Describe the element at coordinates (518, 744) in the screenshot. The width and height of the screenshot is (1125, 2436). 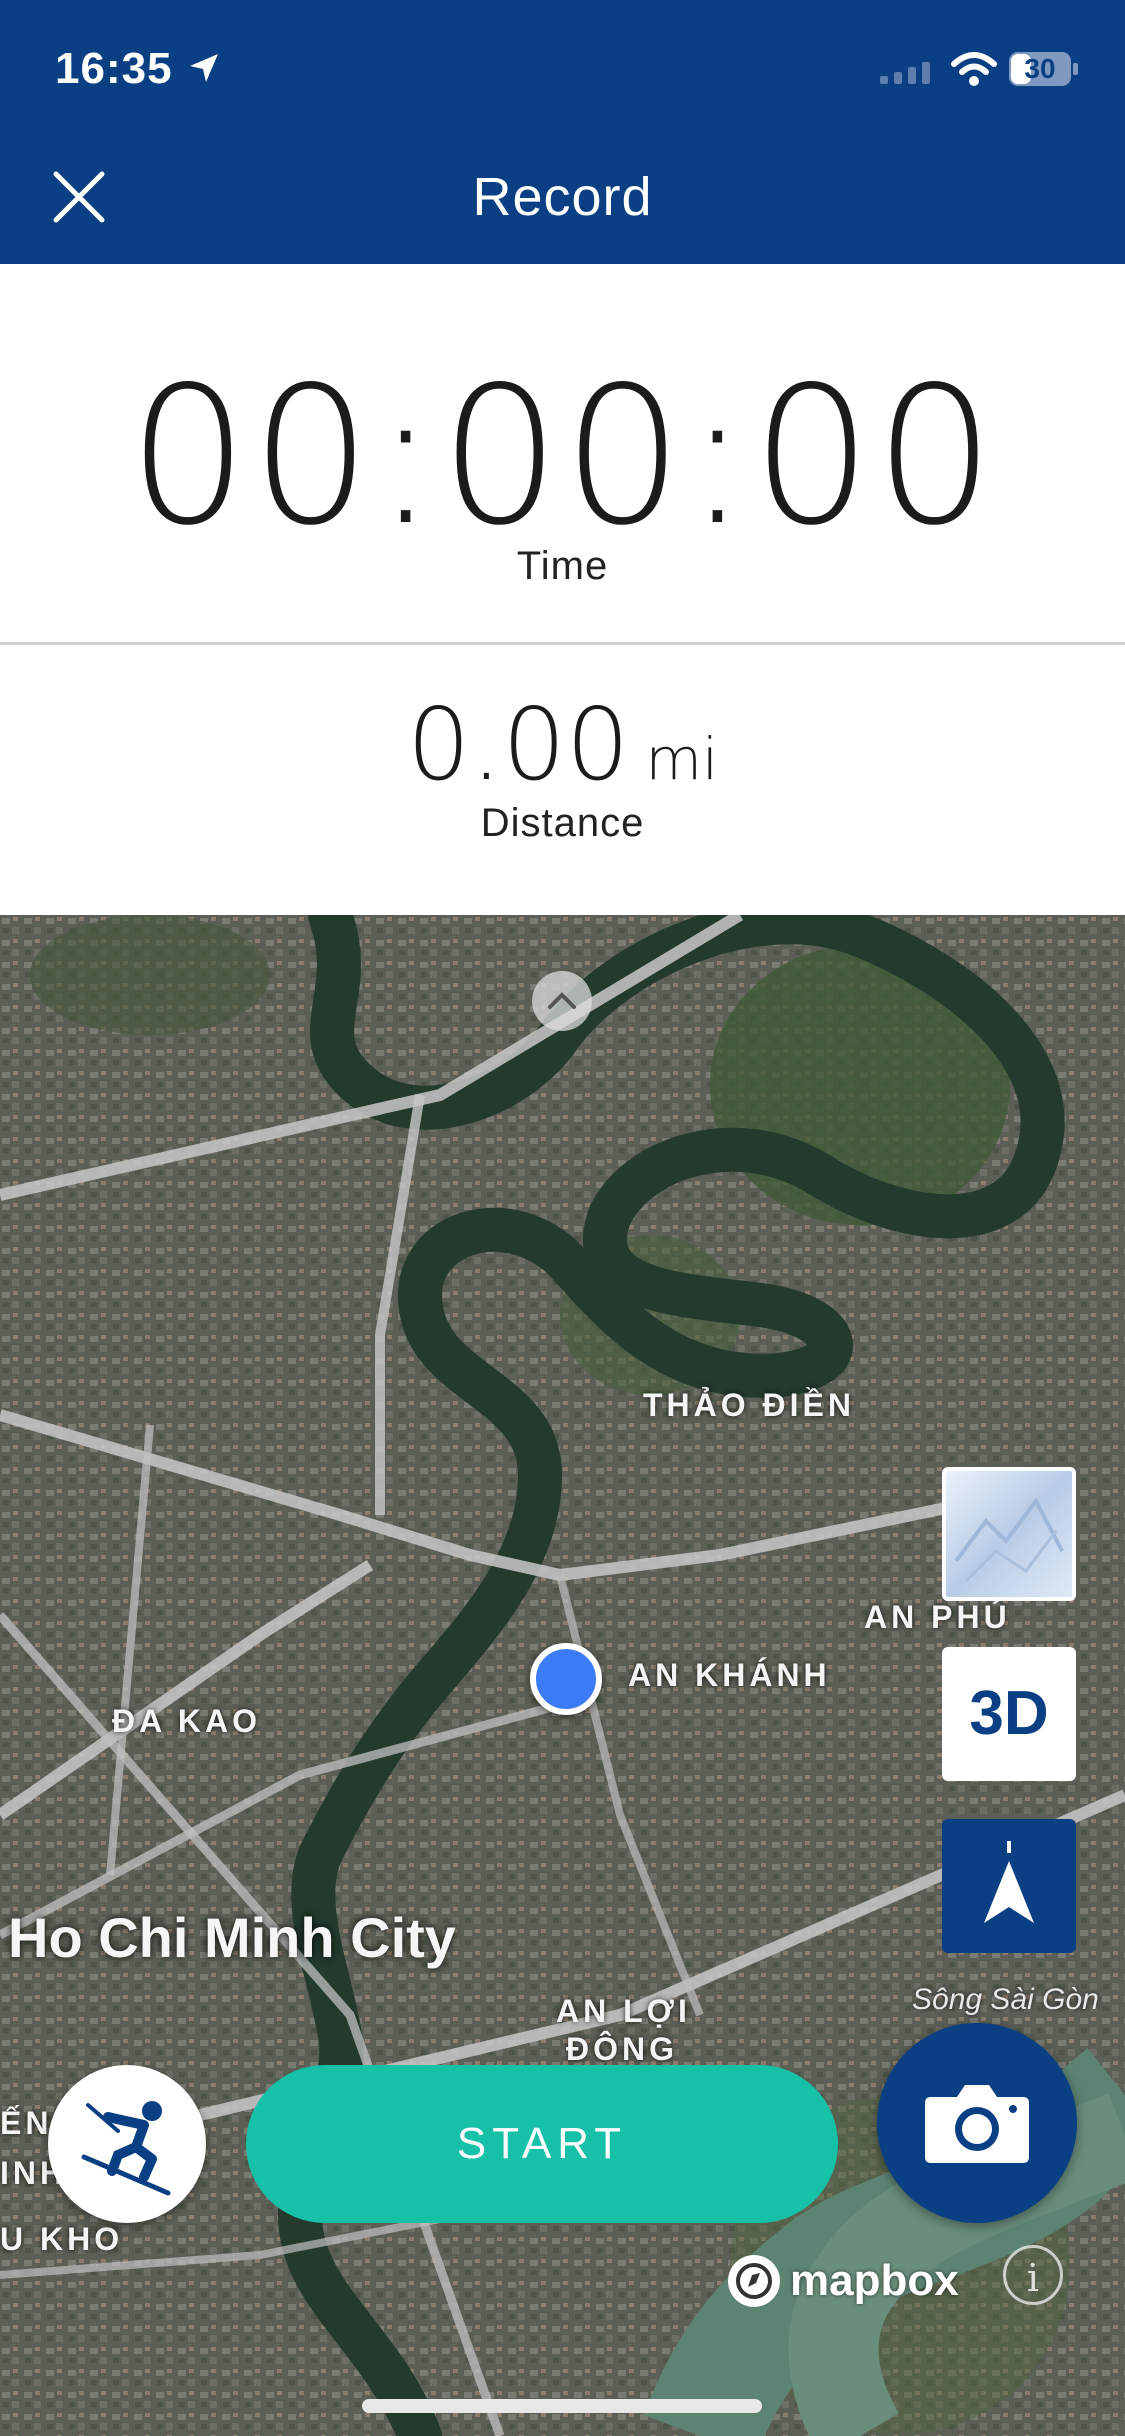
I see `distance-value: 0.00` at that location.